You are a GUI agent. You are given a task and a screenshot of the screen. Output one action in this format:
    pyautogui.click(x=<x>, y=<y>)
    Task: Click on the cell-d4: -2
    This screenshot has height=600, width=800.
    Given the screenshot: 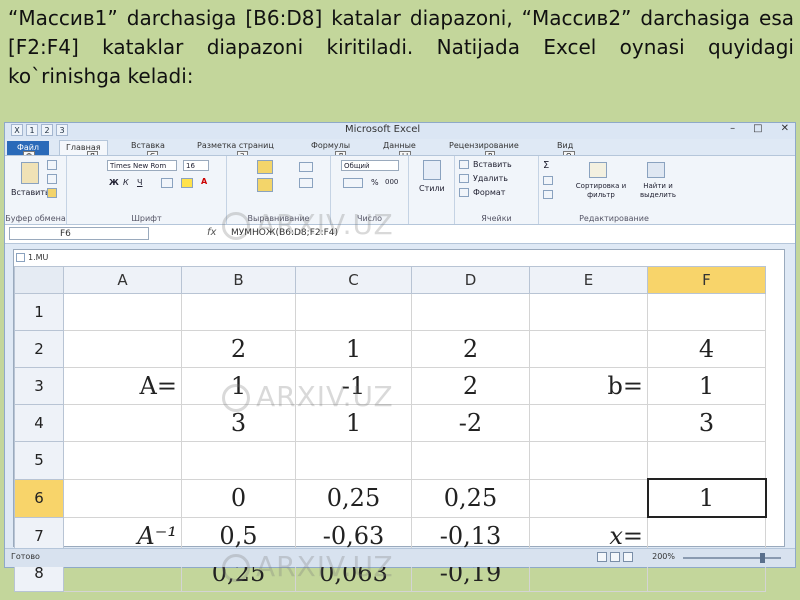 What is the action you would take?
    pyautogui.click(x=470, y=423)
    